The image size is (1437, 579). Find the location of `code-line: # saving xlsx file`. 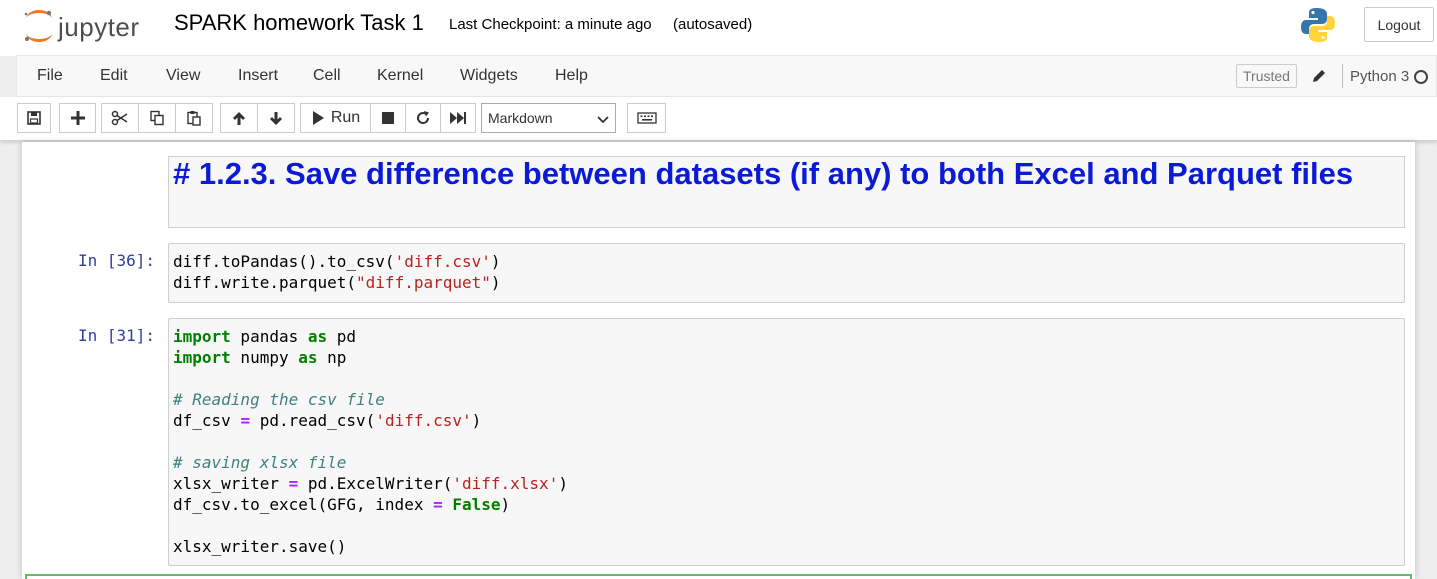

code-line: # saving xlsx file is located at coordinates (260, 462).